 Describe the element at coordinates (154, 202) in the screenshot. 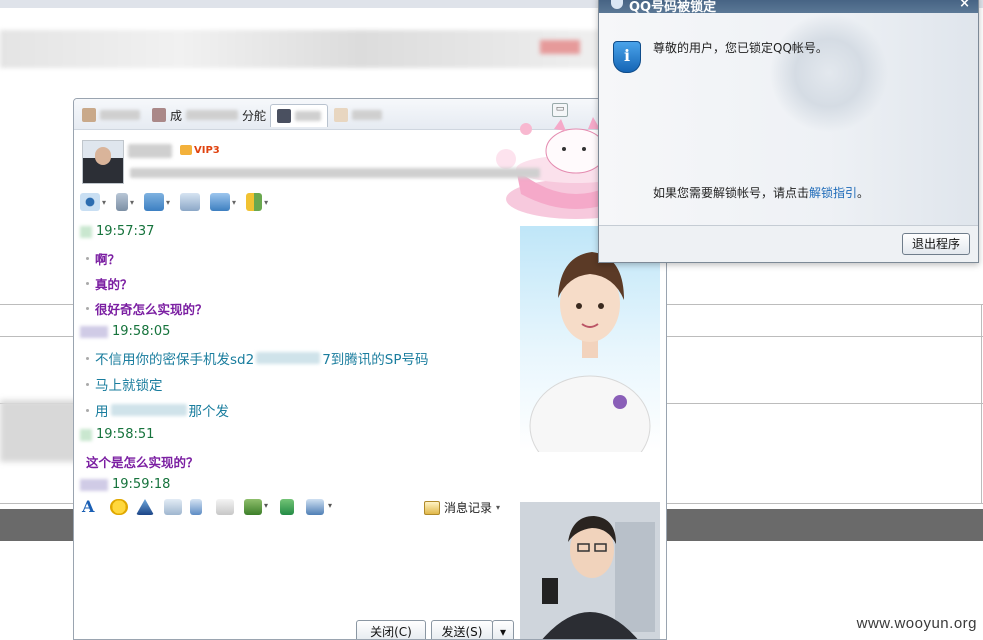

I see `send-file-icon` at that location.